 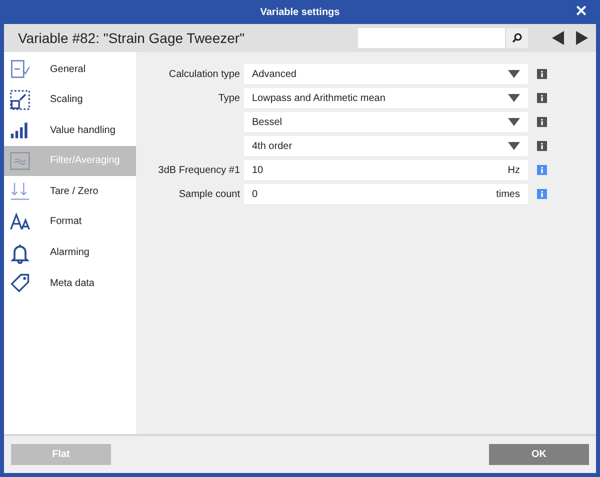 I want to click on field-label: Calculation type, so click(x=204, y=74).